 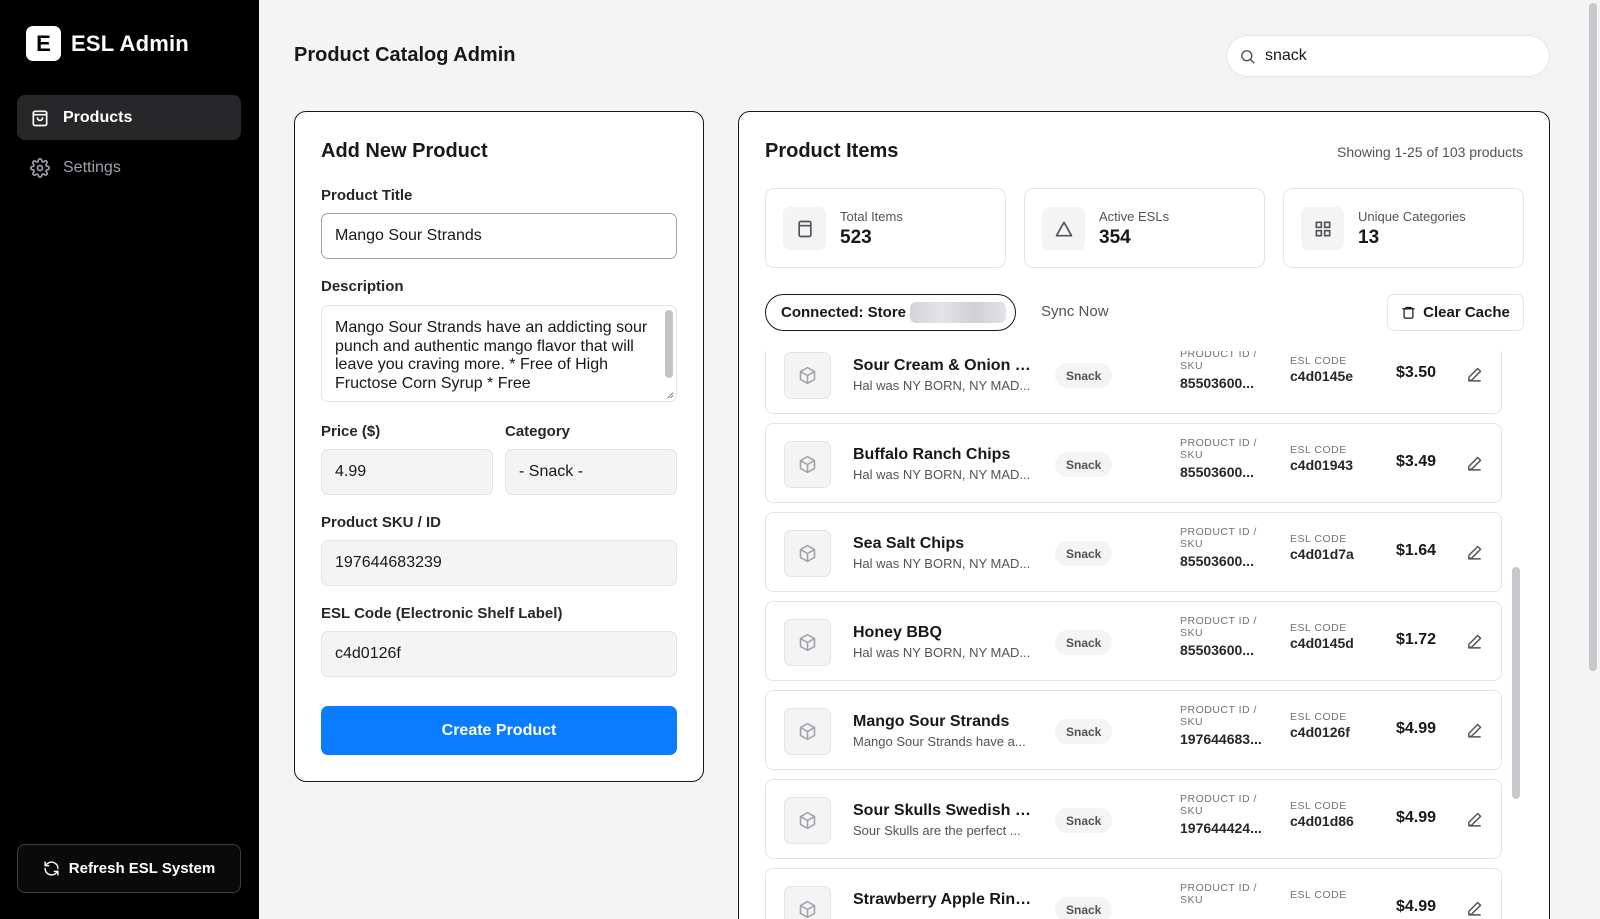 I want to click on refresh-esl-label: Refresh ESL System, so click(x=142, y=868).